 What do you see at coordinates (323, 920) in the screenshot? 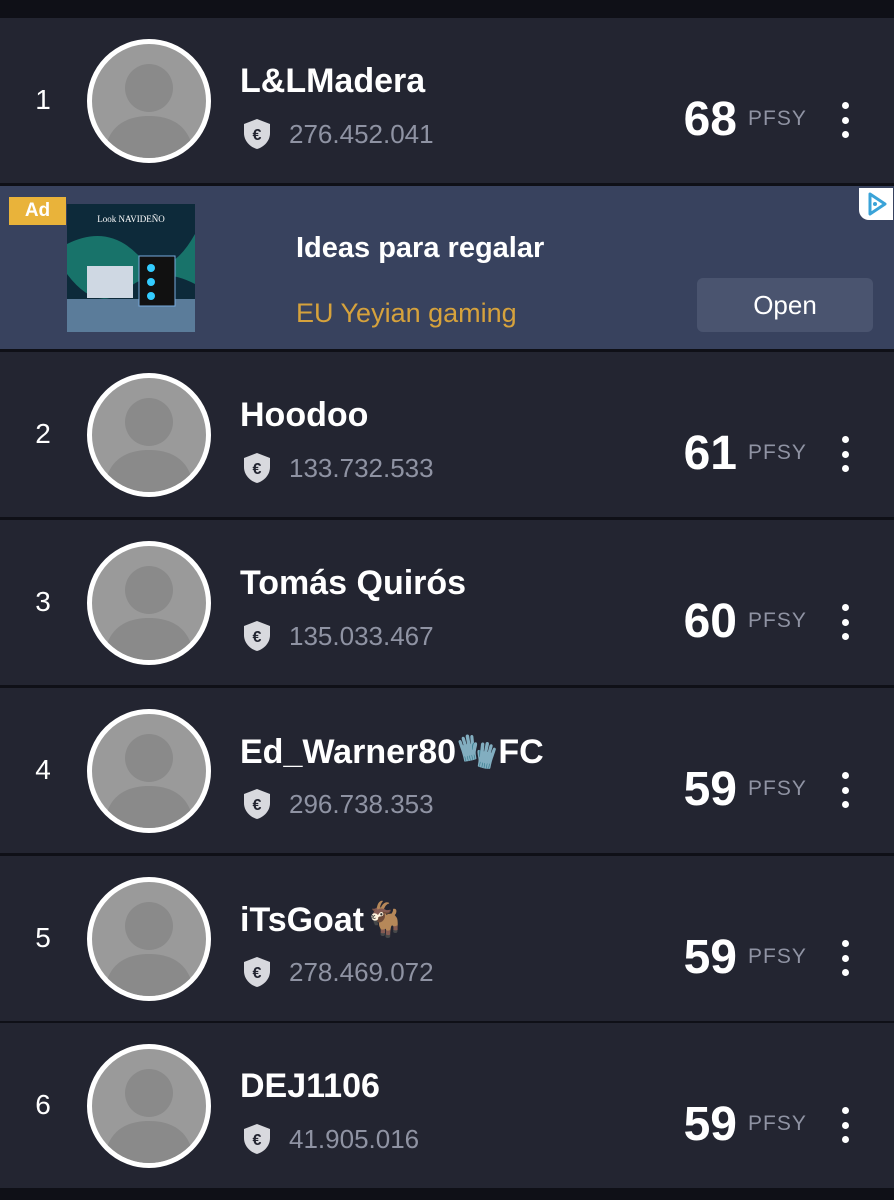
I see `player-name: iTsGoat🐐` at bounding box center [323, 920].